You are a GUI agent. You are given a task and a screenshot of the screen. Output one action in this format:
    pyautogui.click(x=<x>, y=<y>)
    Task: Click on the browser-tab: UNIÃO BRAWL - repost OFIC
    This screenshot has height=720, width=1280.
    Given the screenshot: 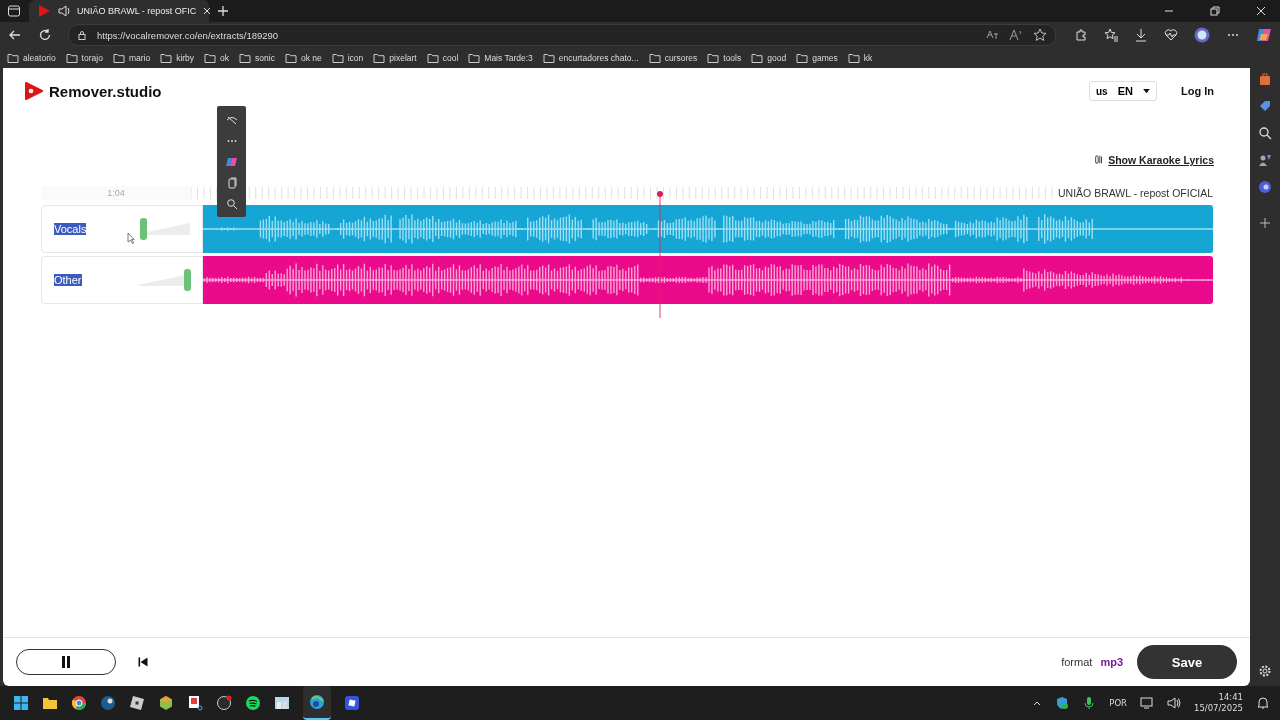 What is the action you would take?
    pyautogui.click(x=119, y=11)
    